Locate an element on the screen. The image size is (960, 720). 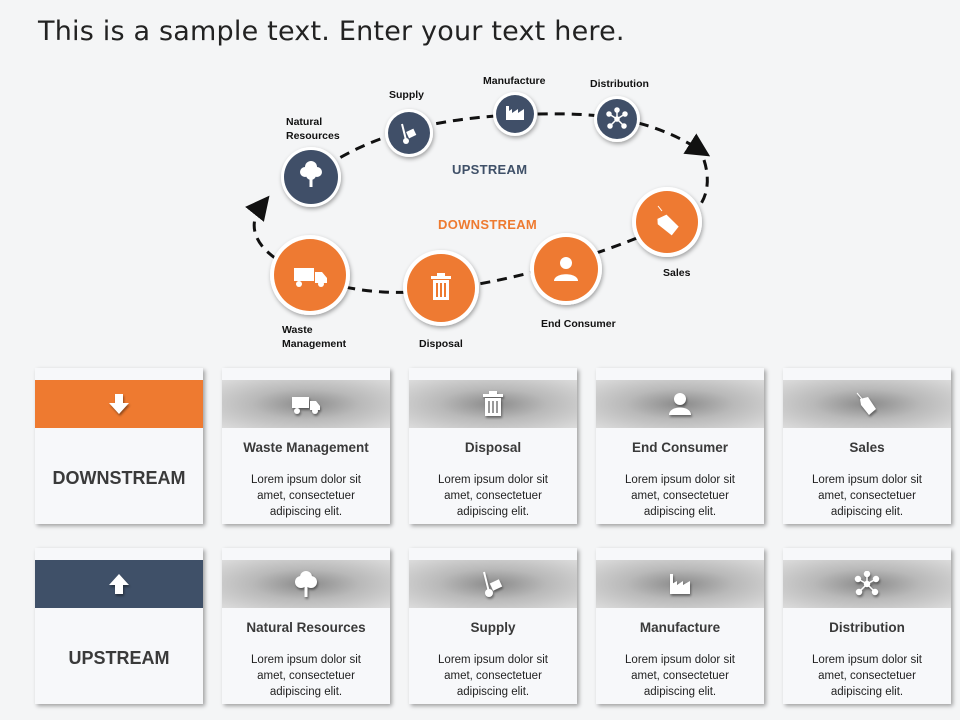
arrow-down-icon is located at coordinates (119, 404).